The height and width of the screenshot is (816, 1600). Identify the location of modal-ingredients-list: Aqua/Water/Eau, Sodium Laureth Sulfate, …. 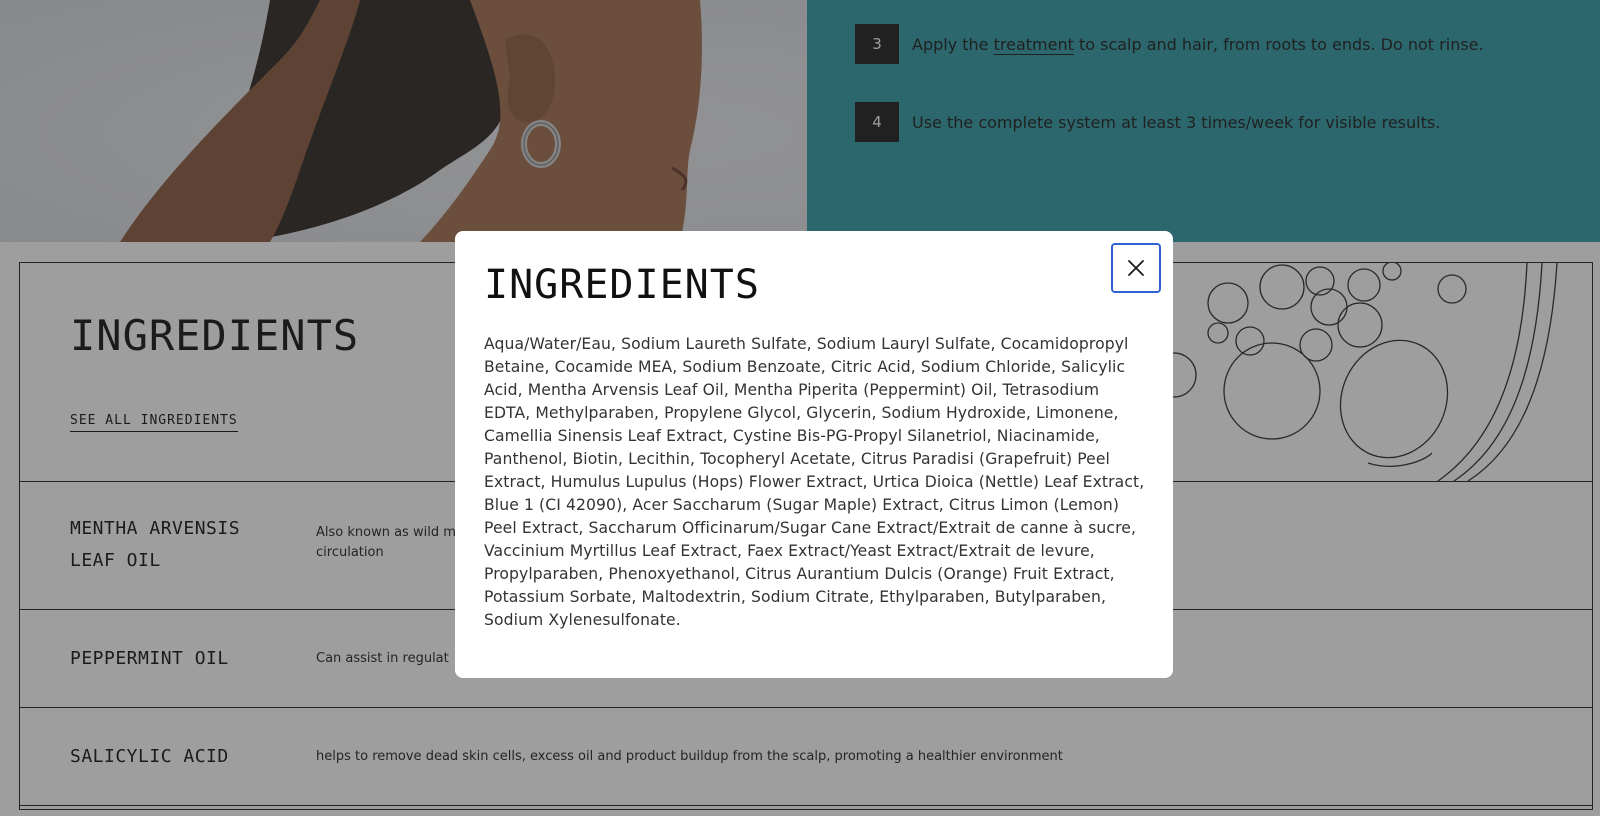
(814, 482).